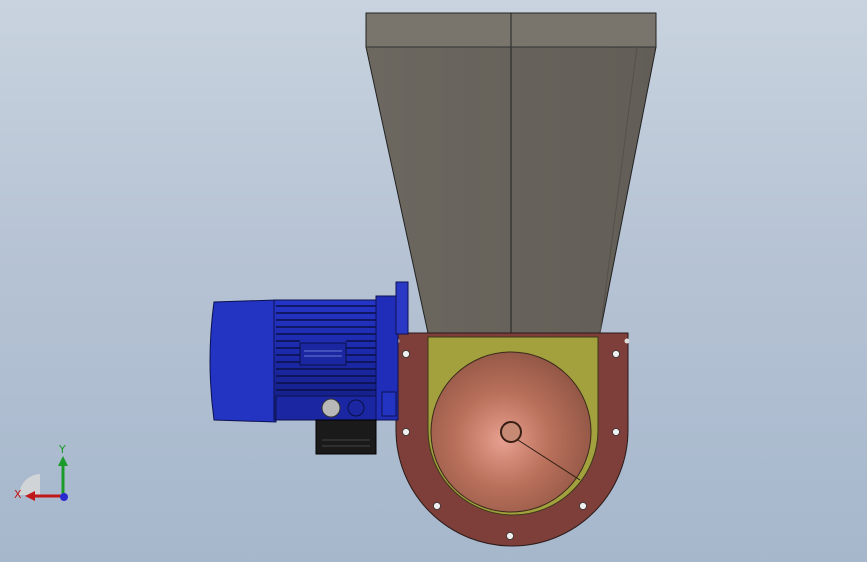  I want to click on coordinate-triad: Y X, so click(41, 472).